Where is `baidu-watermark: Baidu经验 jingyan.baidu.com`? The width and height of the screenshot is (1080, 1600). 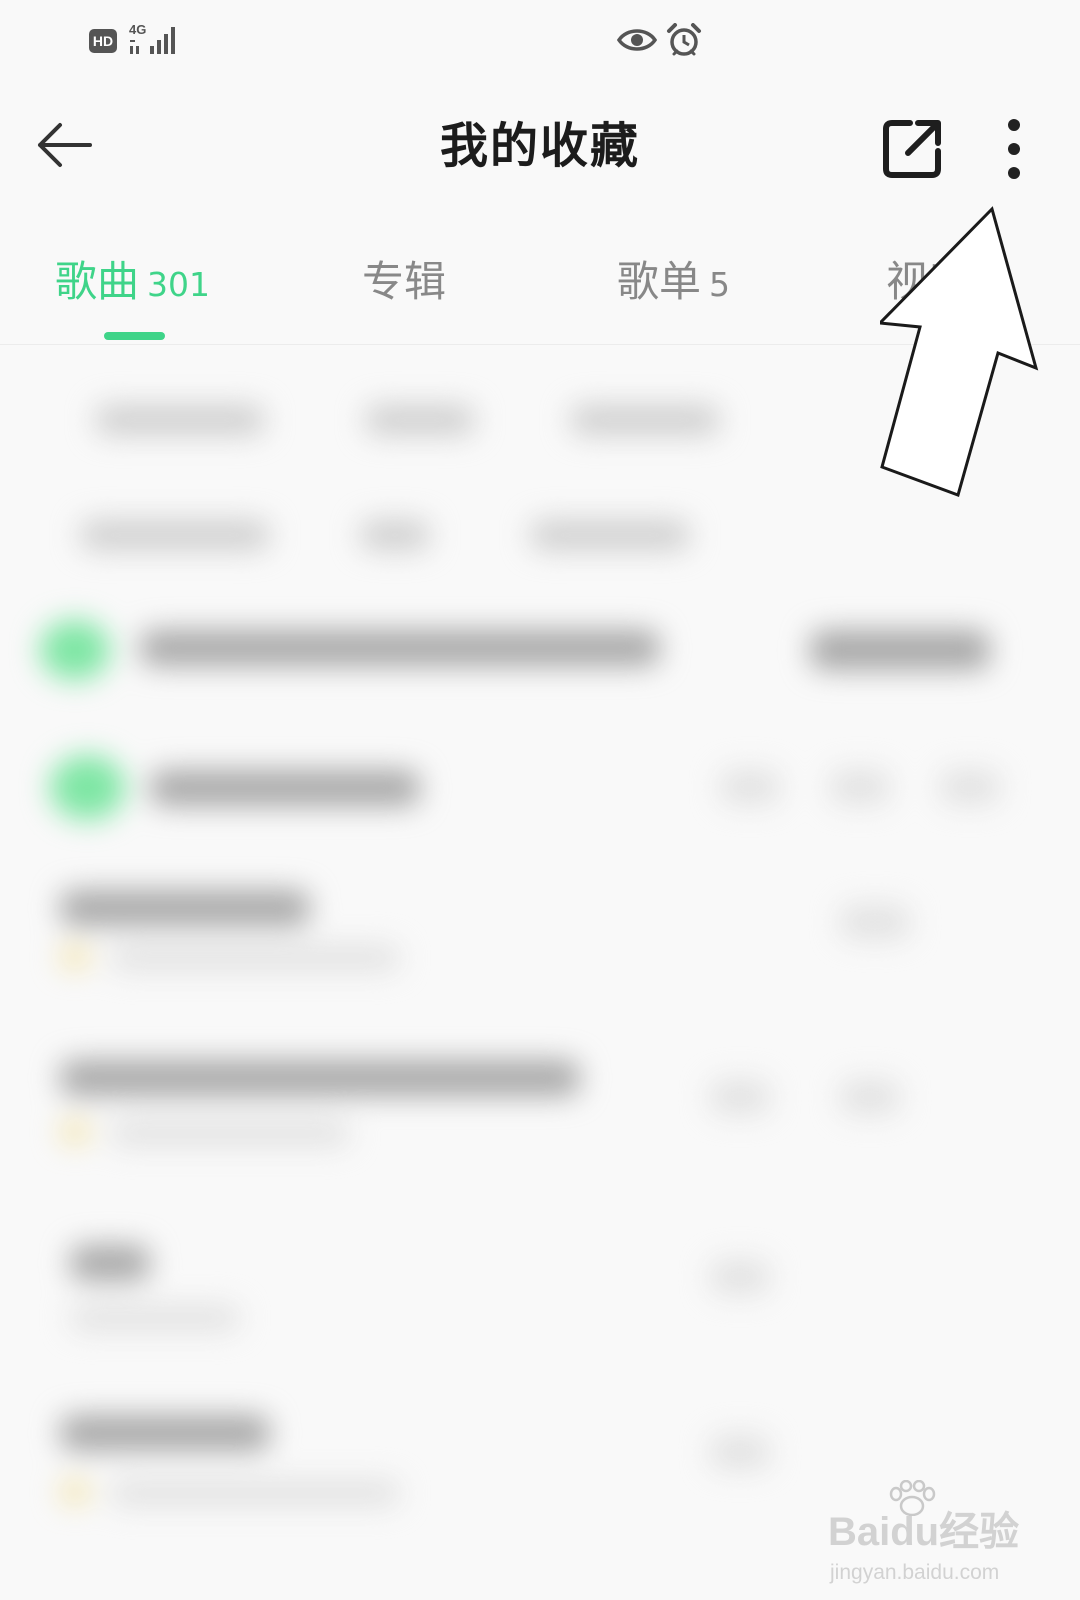 baidu-watermark: Baidu经验 jingyan.baidu.com is located at coordinates (940, 1535).